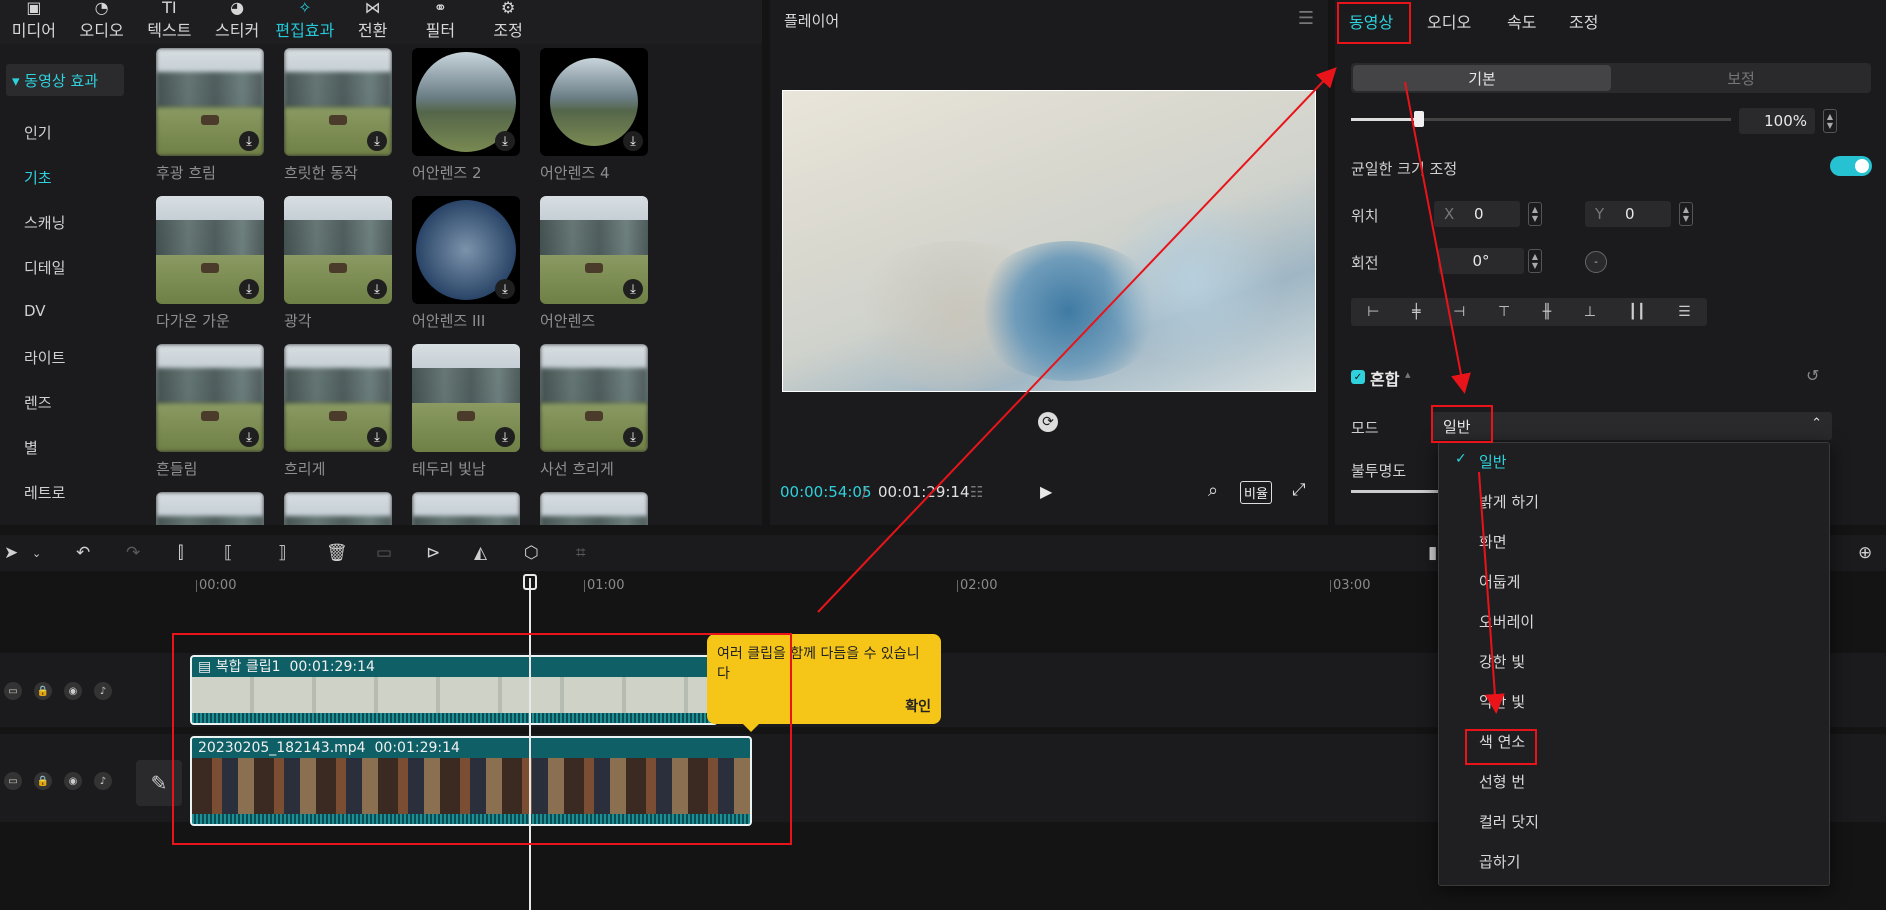  Describe the element at coordinates (1684, 312) in the screenshot. I see `distribute-v-icon: ☰` at that location.